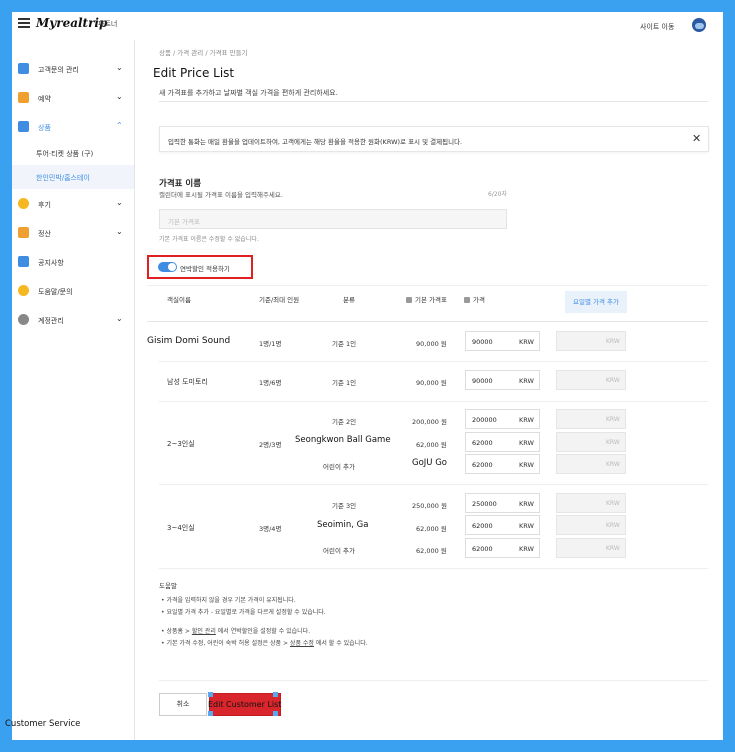 Image resolution: width=735 pixels, height=752 pixels. Describe the element at coordinates (502, 503) in the screenshot. I see `price-input: 250000 KRW` at that location.